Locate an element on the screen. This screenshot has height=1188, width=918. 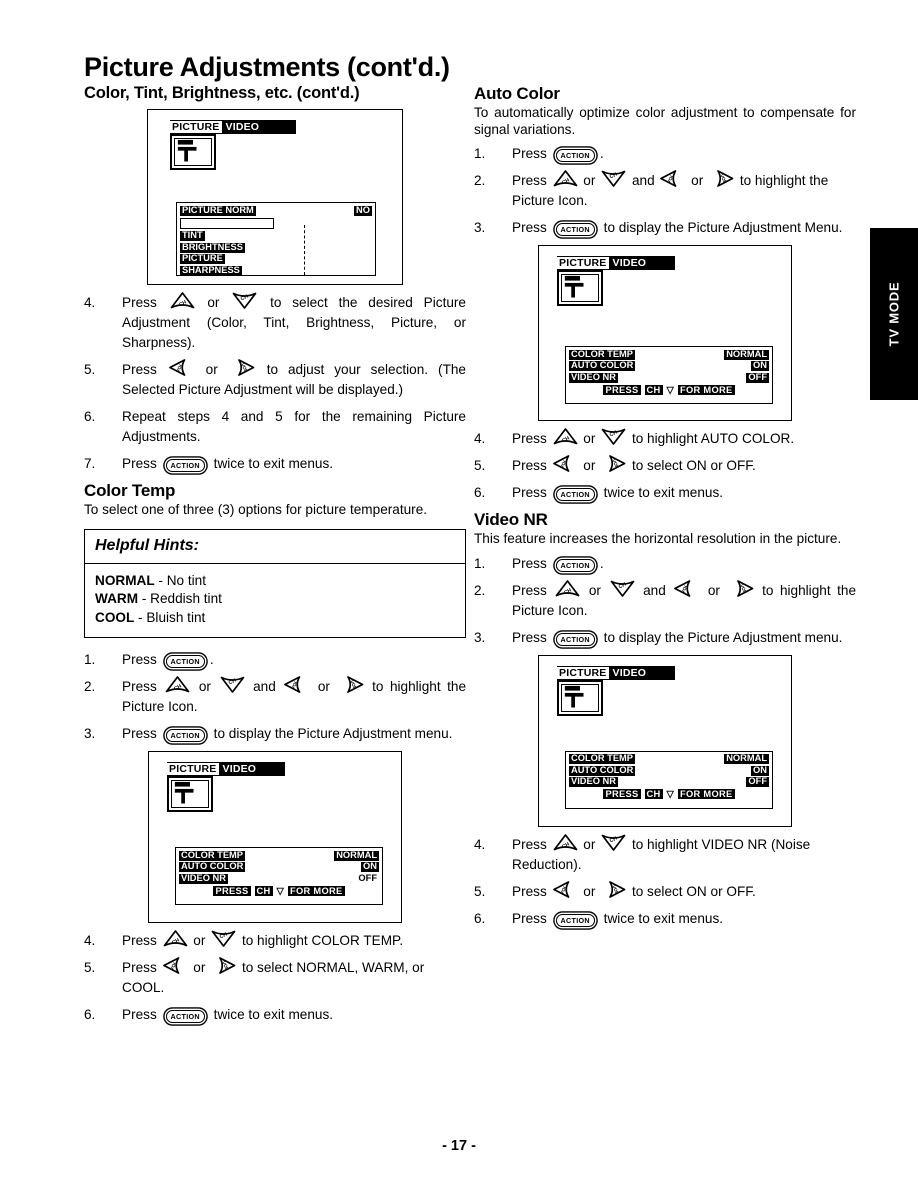
hint-term: WARM is located at coordinates (117, 598).